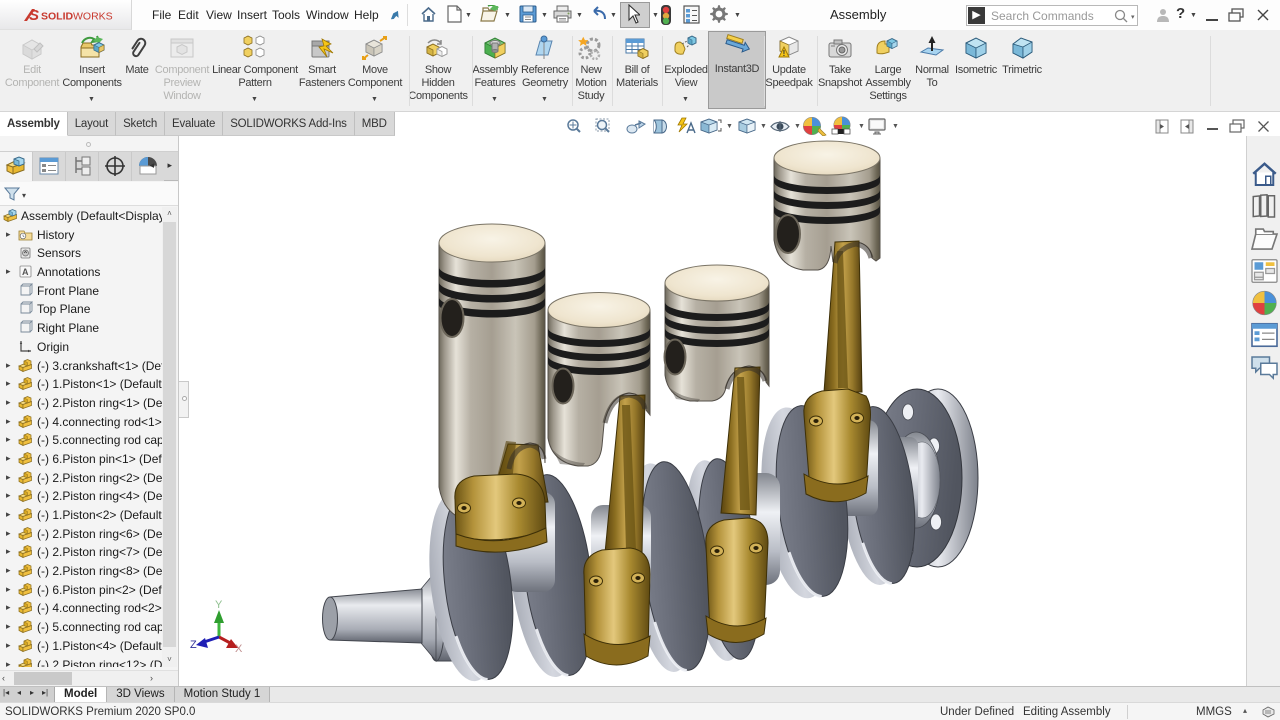 Image resolution: width=1280 pixels, height=720 pixels. Describe the element at coordinates (193, 645) in the screenshot. I see `svg-text: Z` at that location.